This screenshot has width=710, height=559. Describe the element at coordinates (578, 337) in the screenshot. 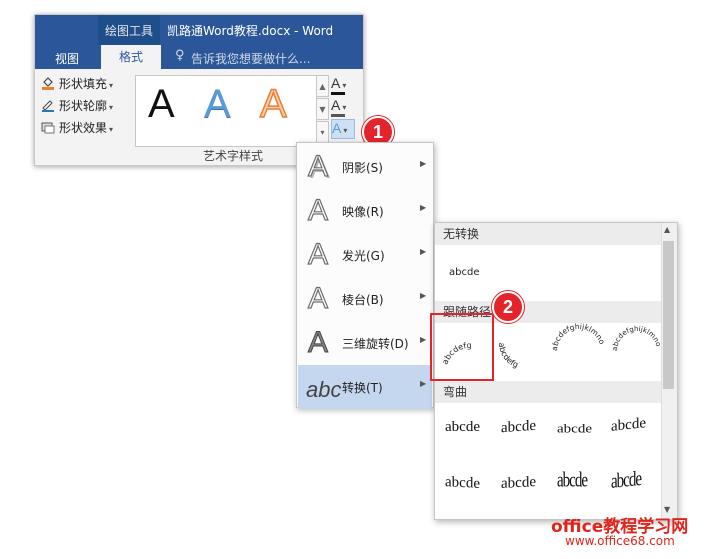

I see `follow-path-circle: abcdefghijklmno` at that location.